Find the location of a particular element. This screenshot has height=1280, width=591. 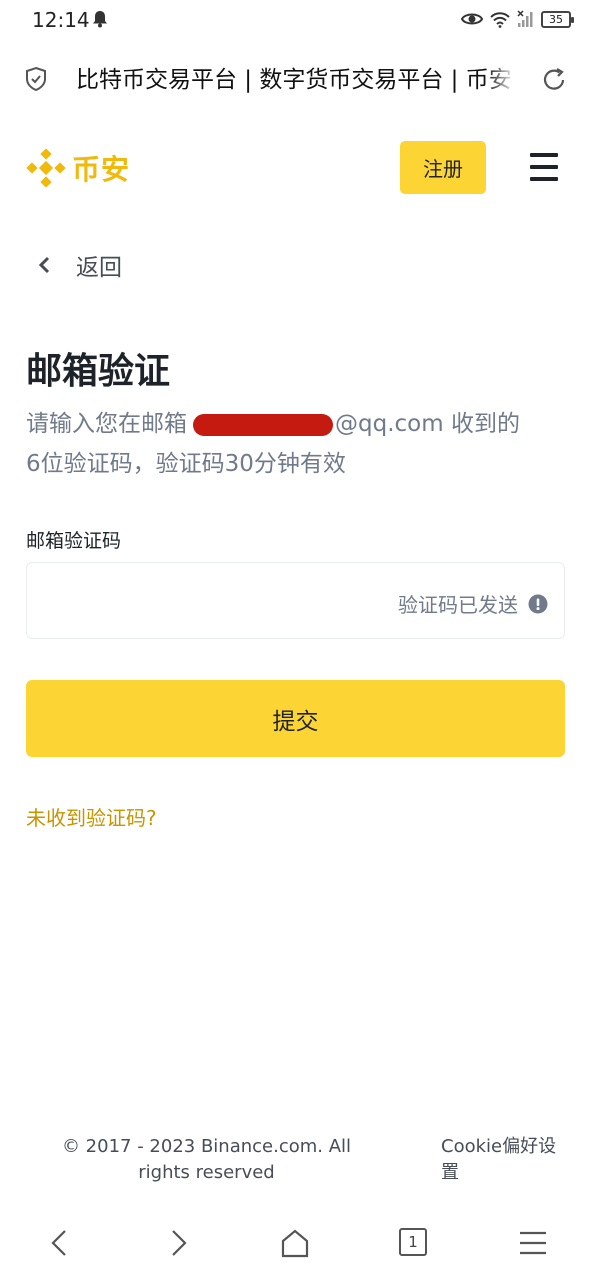

arrow-right-icon is located at coordinates (177, 1243).